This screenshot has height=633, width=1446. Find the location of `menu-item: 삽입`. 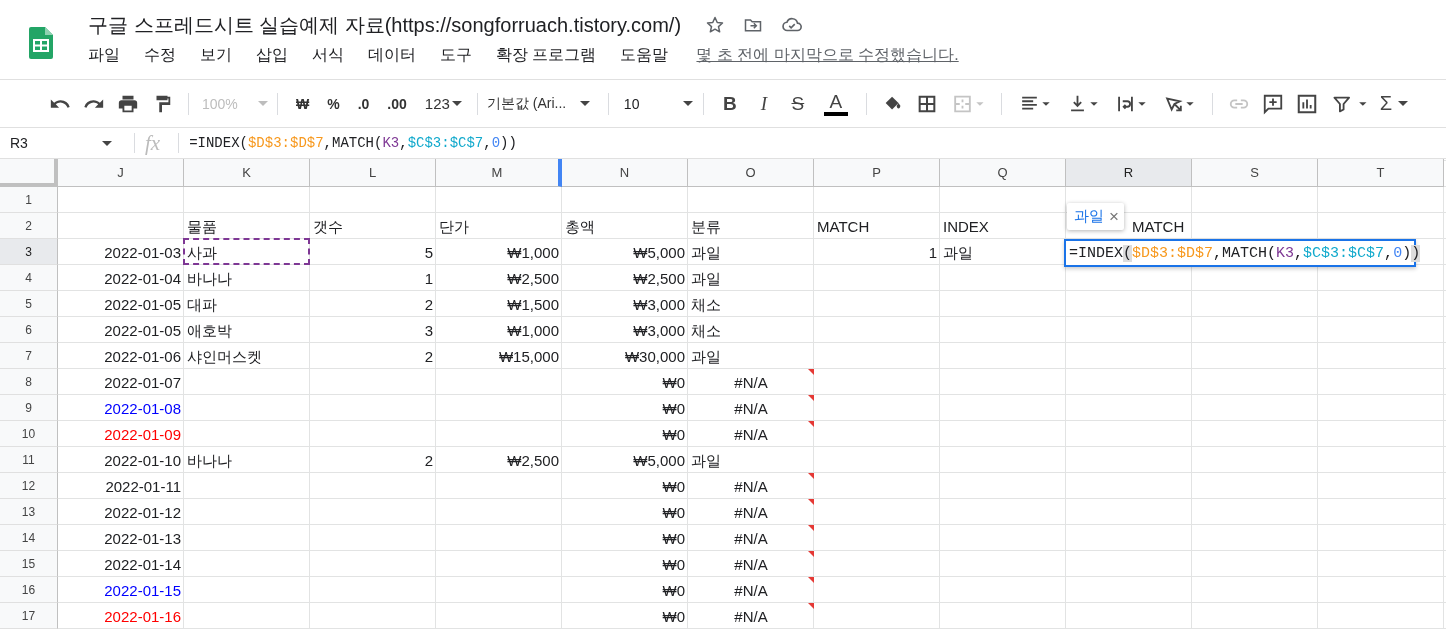

menu-item: 삽입 is located at coordinates (272, 55).